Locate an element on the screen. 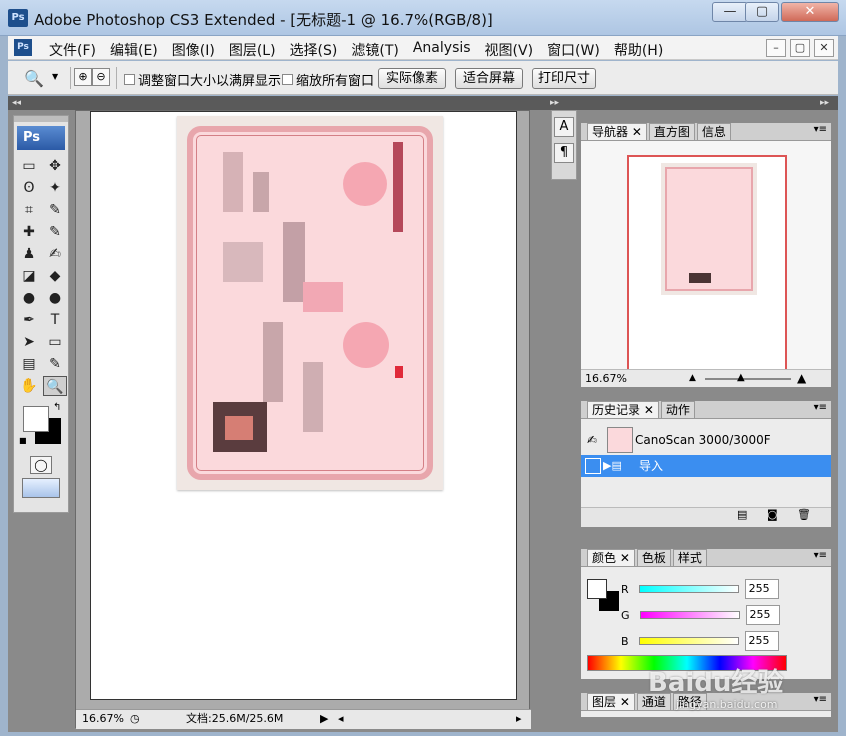 This screenshot has height=736, width=846. zoom-in-icon: ▲ is located at coordinates (801, 378).